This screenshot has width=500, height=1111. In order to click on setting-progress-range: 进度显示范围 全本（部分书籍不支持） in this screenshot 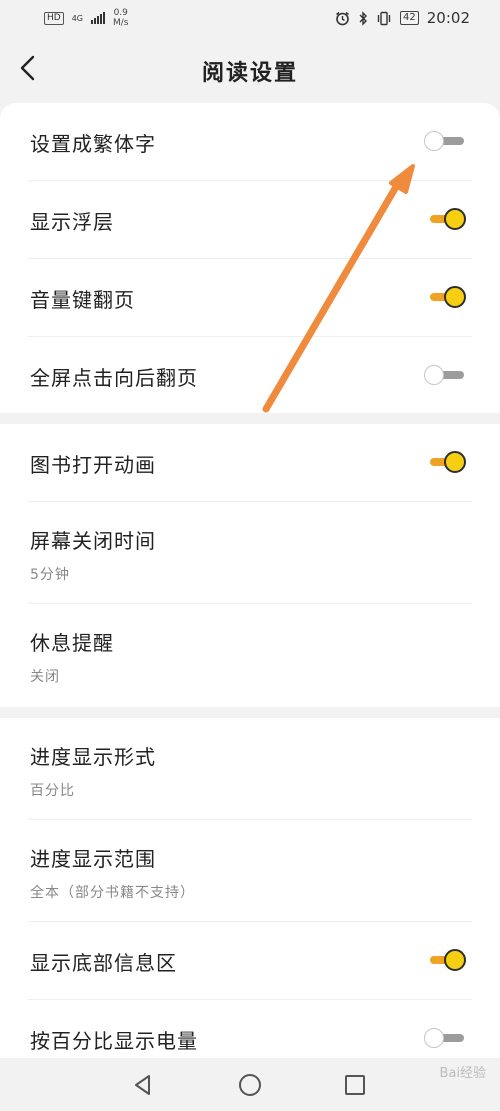, I will do `click(250, 871)`.